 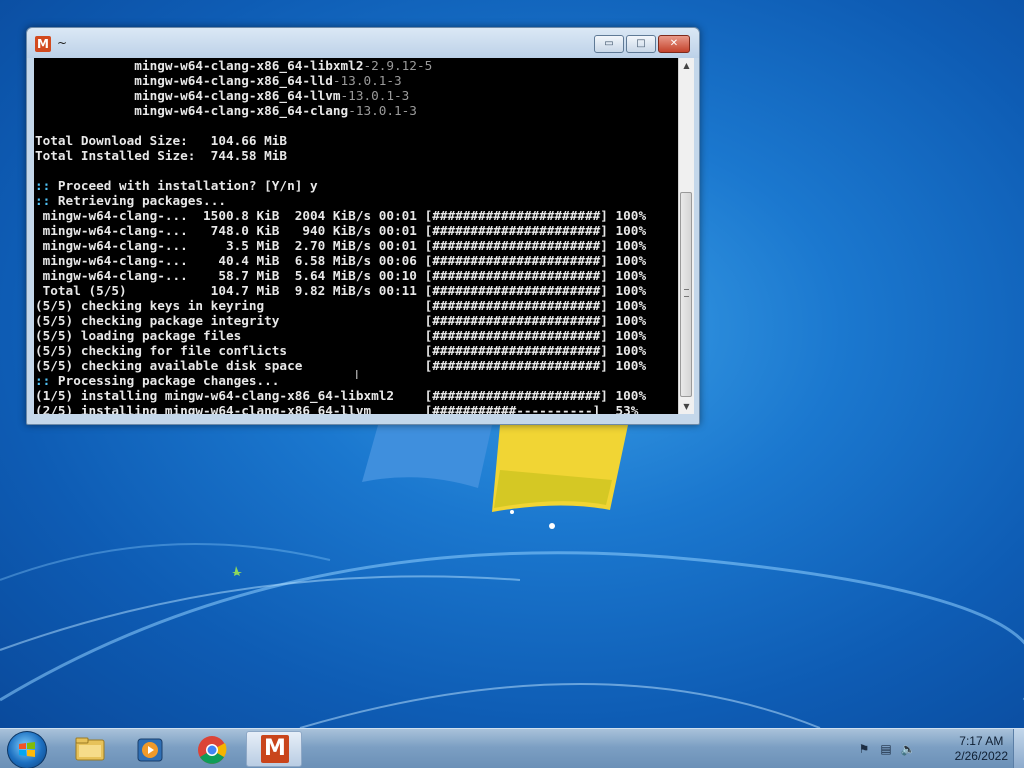 I want to click on window-title: ~, so click(x=62, y=43).